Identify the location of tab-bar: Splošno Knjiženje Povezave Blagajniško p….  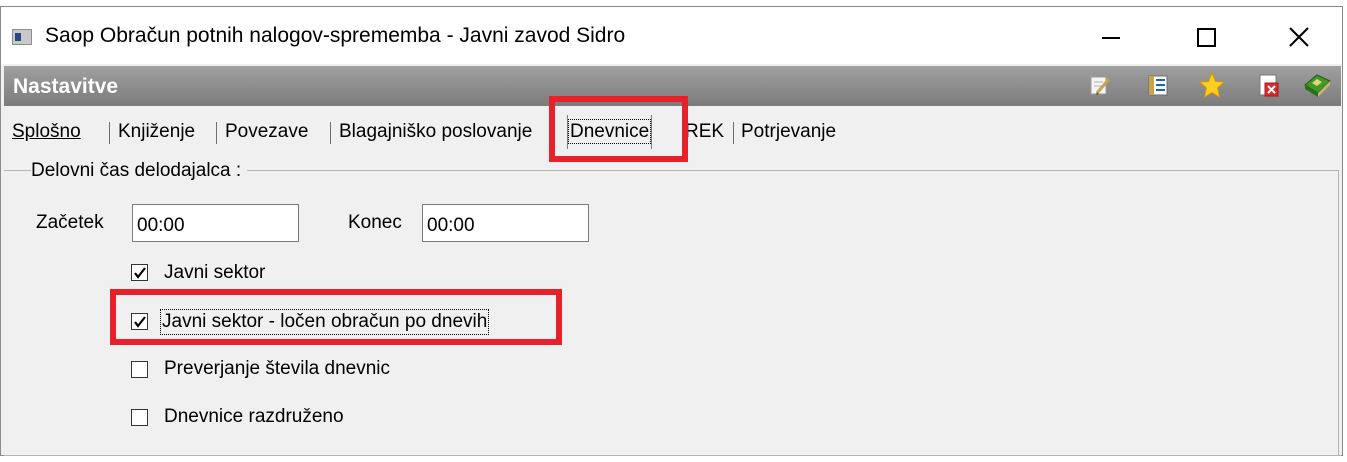
(672, 133).